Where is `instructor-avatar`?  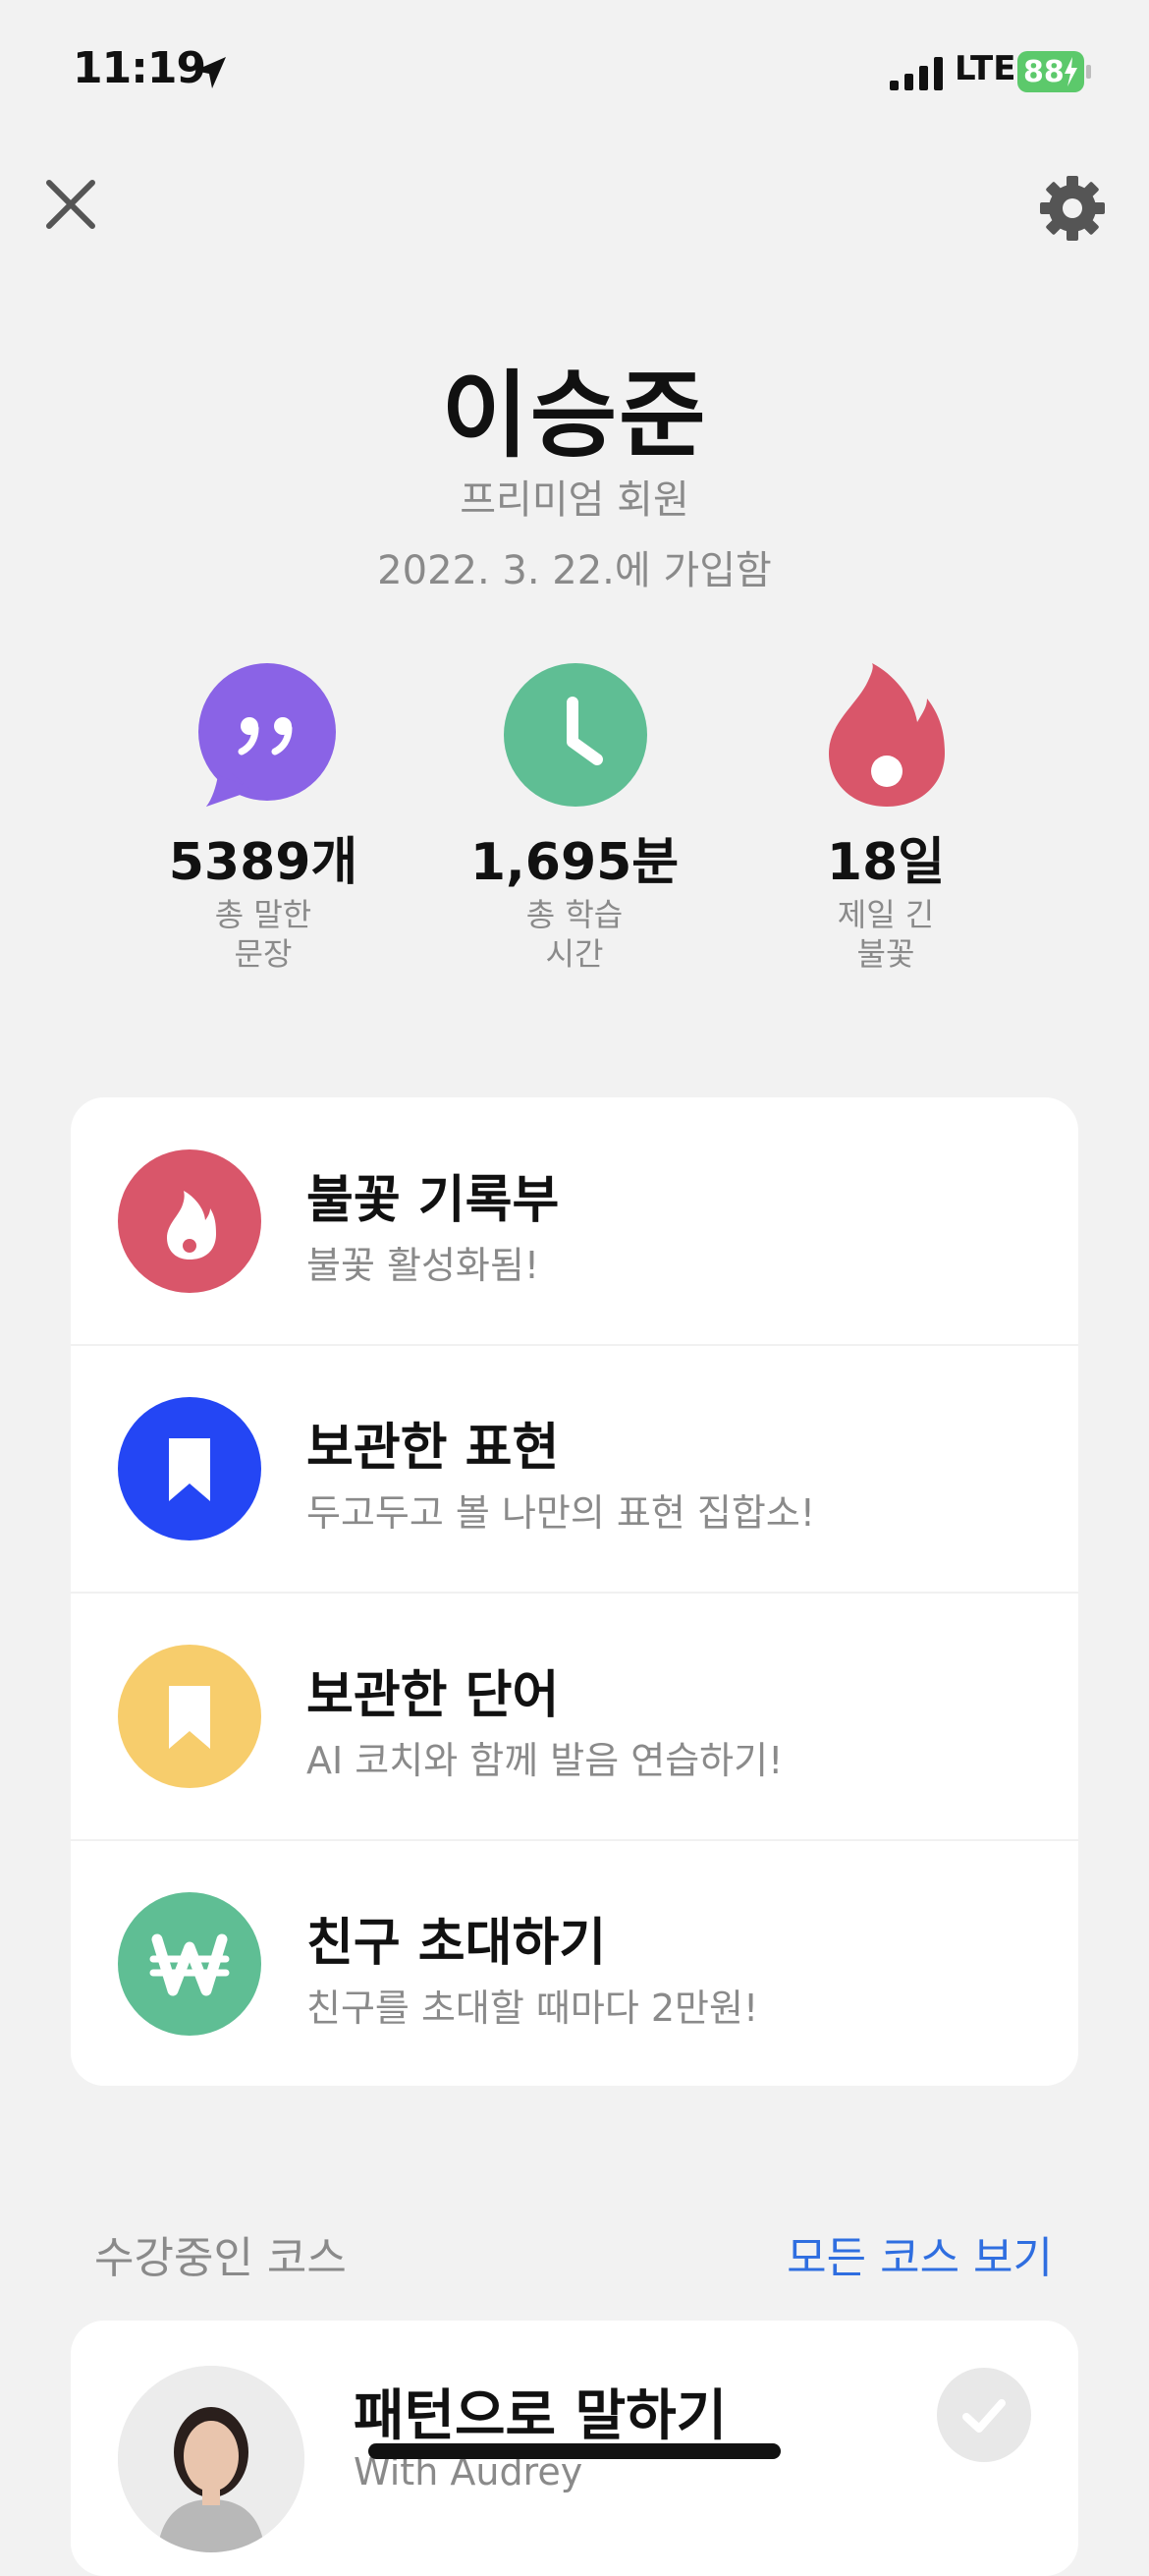 instructor-avatar is located at coordinates (211, 2459).